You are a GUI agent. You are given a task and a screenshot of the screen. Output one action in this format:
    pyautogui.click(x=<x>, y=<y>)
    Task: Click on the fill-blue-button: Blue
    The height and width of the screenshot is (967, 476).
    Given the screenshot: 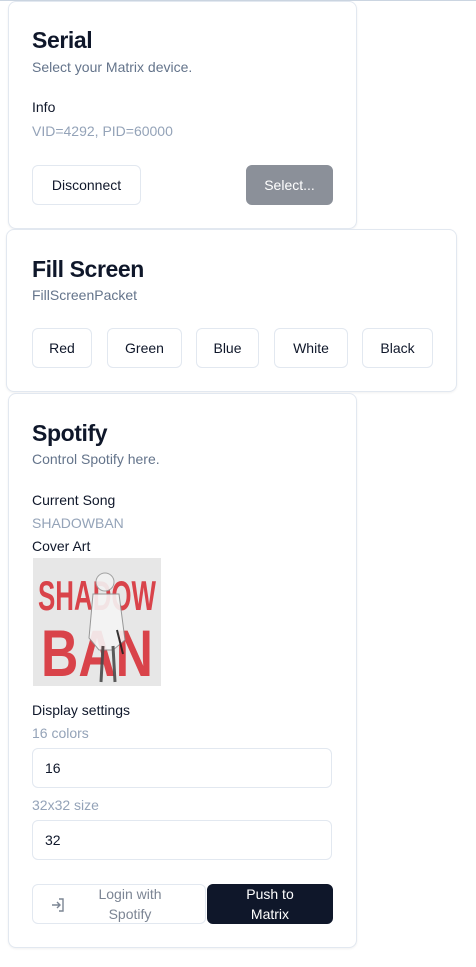 What is the action you would take?
    pyautogui.click(x=227, y=348)
    